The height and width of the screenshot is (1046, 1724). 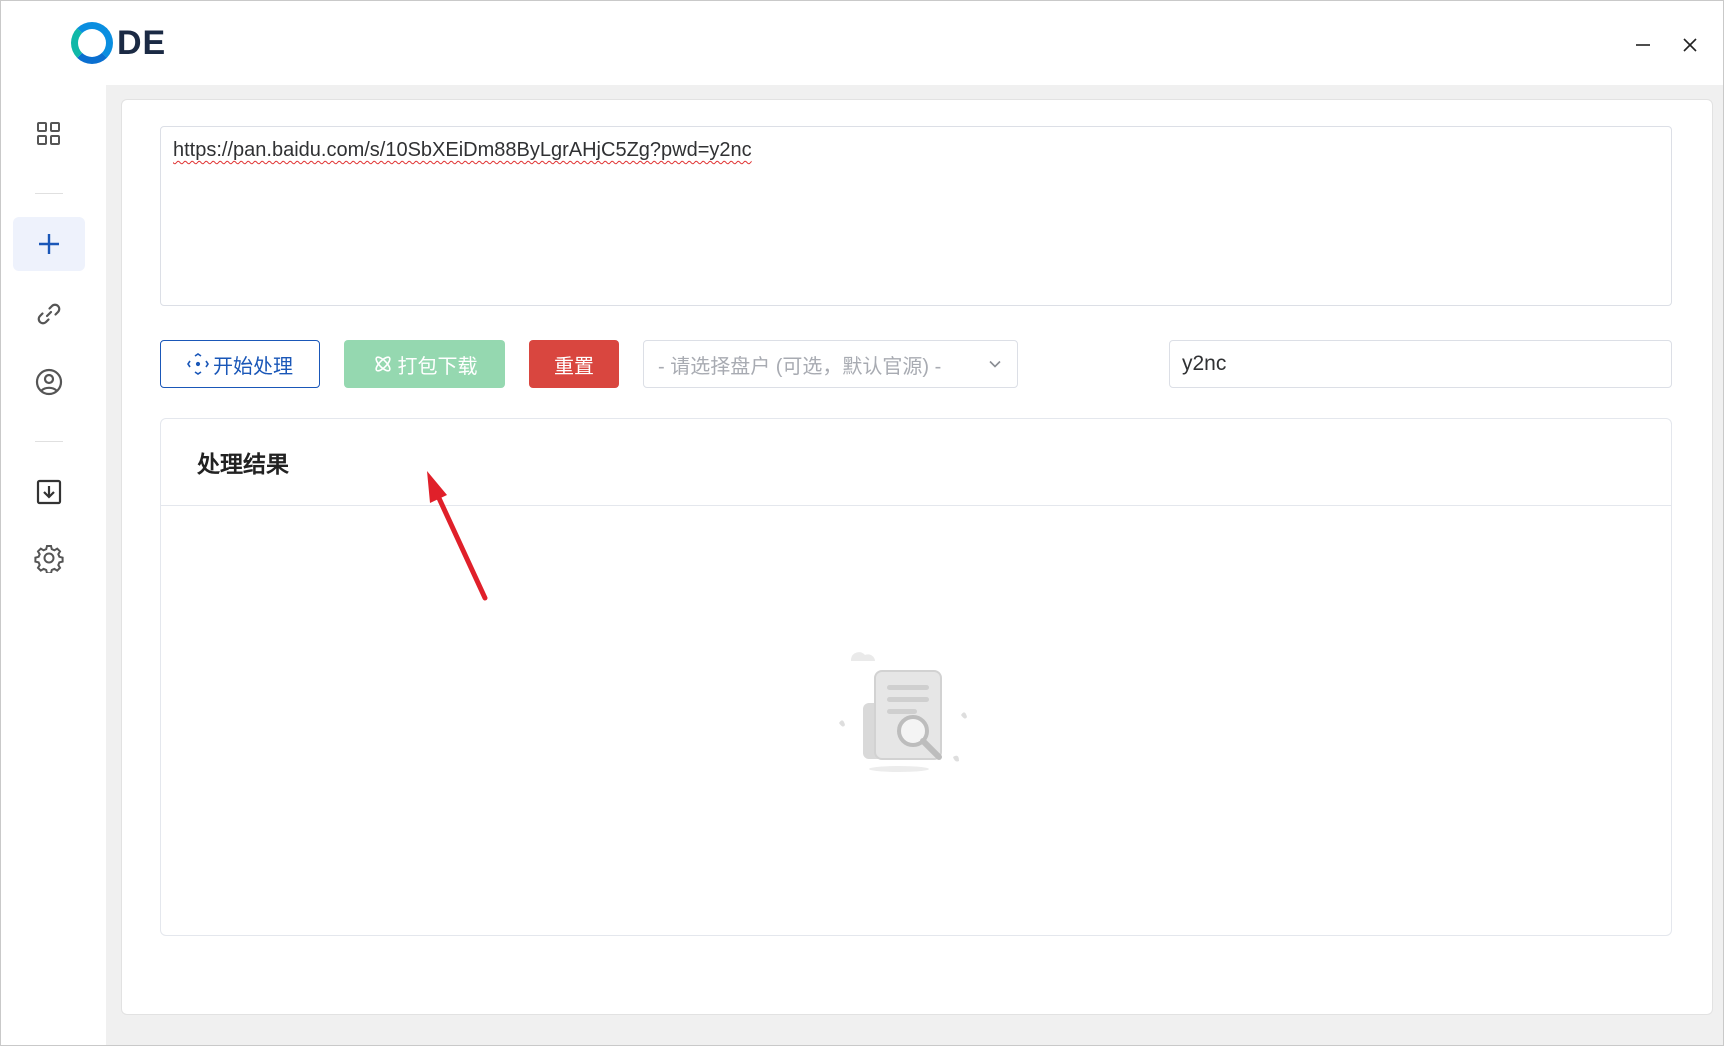 I want to click on start-processing-button: 开始处理, so click(x=240, y=364).